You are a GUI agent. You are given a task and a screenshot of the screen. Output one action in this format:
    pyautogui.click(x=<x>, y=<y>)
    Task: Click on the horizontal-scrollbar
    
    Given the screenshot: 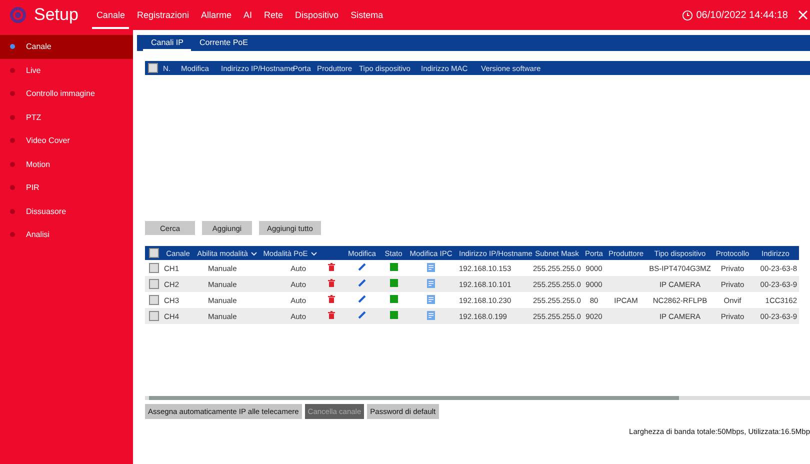 What is the action you would take?
    pyautogui.click(x=477, y=398)
    